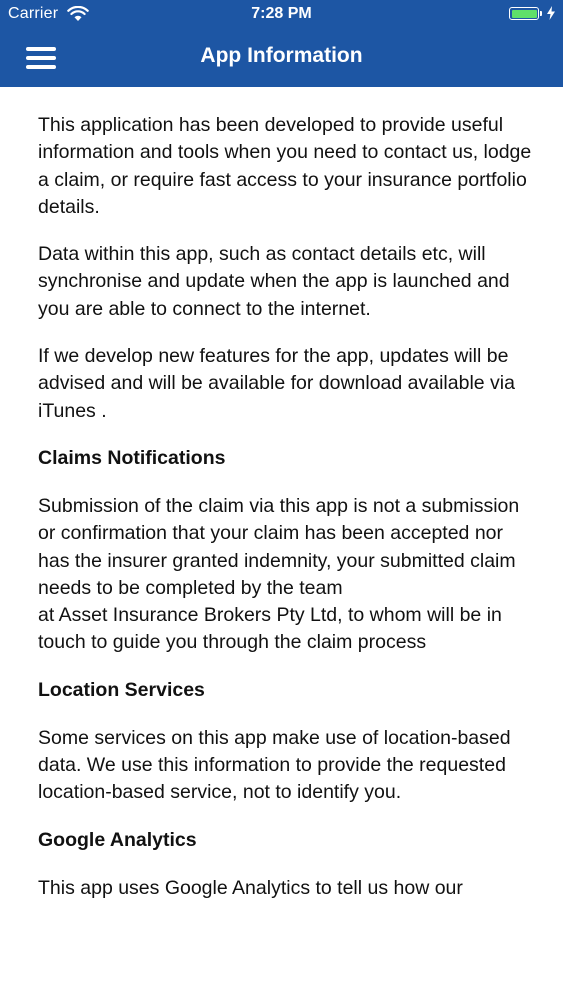 The width and height of the screenshot is (563, 1000). I want to click on google-analytics-heading: Google Analytics, so click(117, 839).